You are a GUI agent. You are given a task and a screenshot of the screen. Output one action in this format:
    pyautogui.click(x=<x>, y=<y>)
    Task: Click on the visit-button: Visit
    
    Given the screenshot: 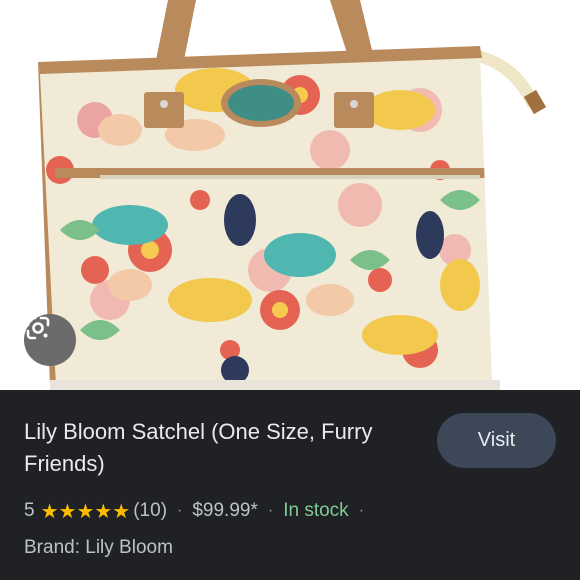 What is the action you would take?
    pyautogui.click(x=496, y=440)
    